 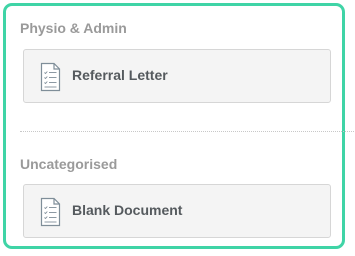 What do you see at coordinates (120, 75) in the screenshot?
I see `document-label: Referral Letter` at bounding box center [120, 75].